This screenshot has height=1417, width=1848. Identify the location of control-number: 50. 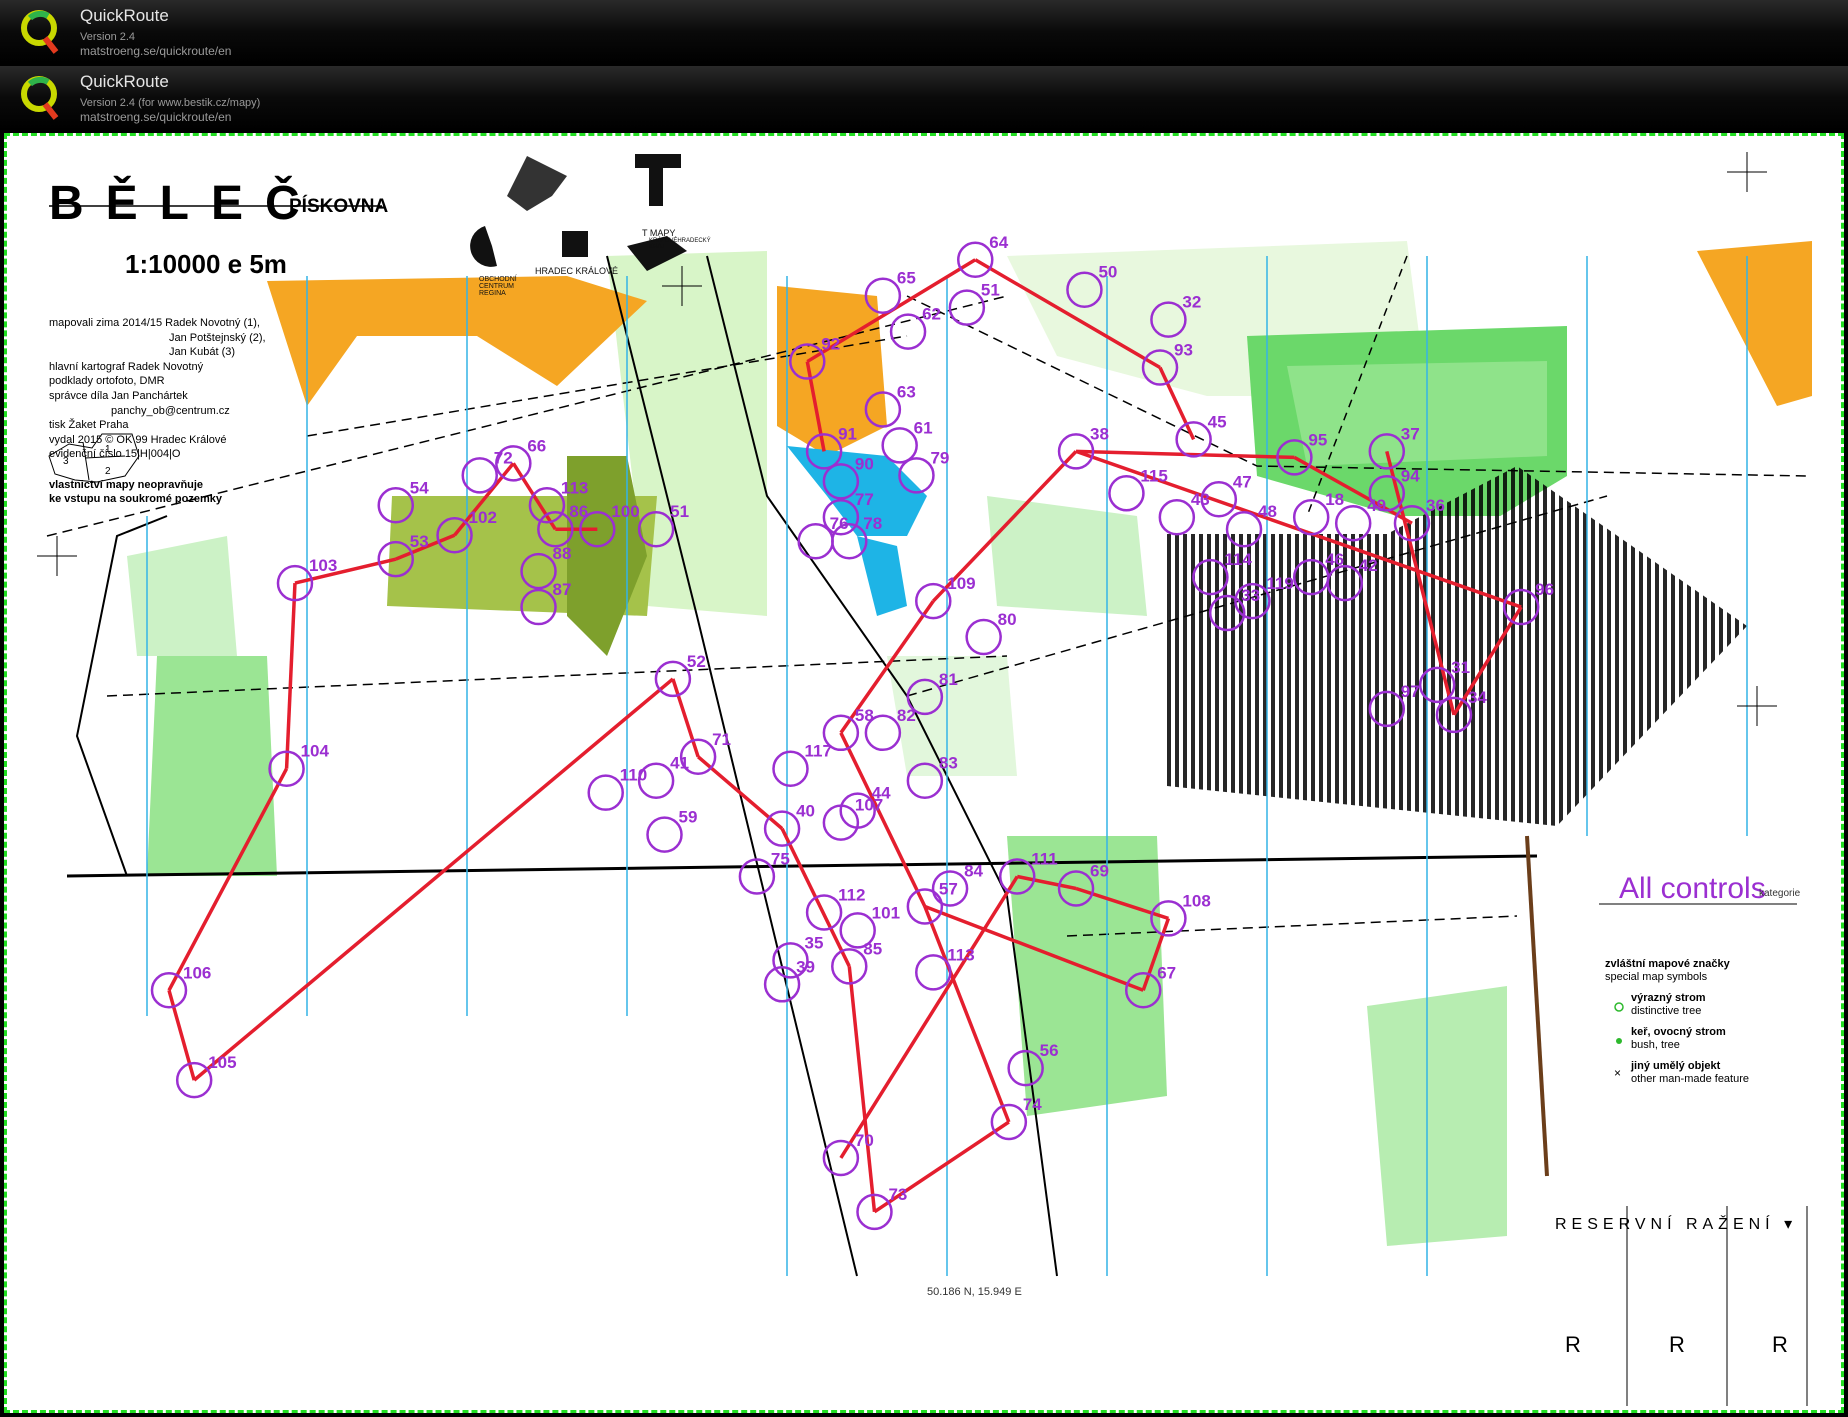
(1107, 272).